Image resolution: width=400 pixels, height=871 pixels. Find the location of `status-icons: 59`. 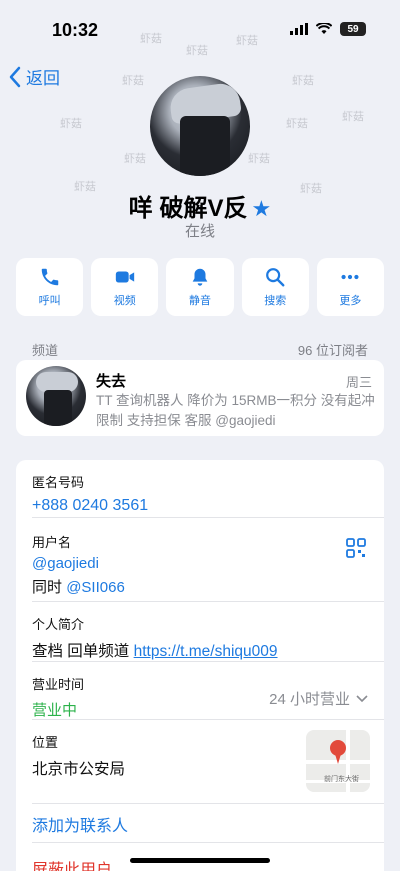

status-icons: 59 is located at coordinates (328, 29).